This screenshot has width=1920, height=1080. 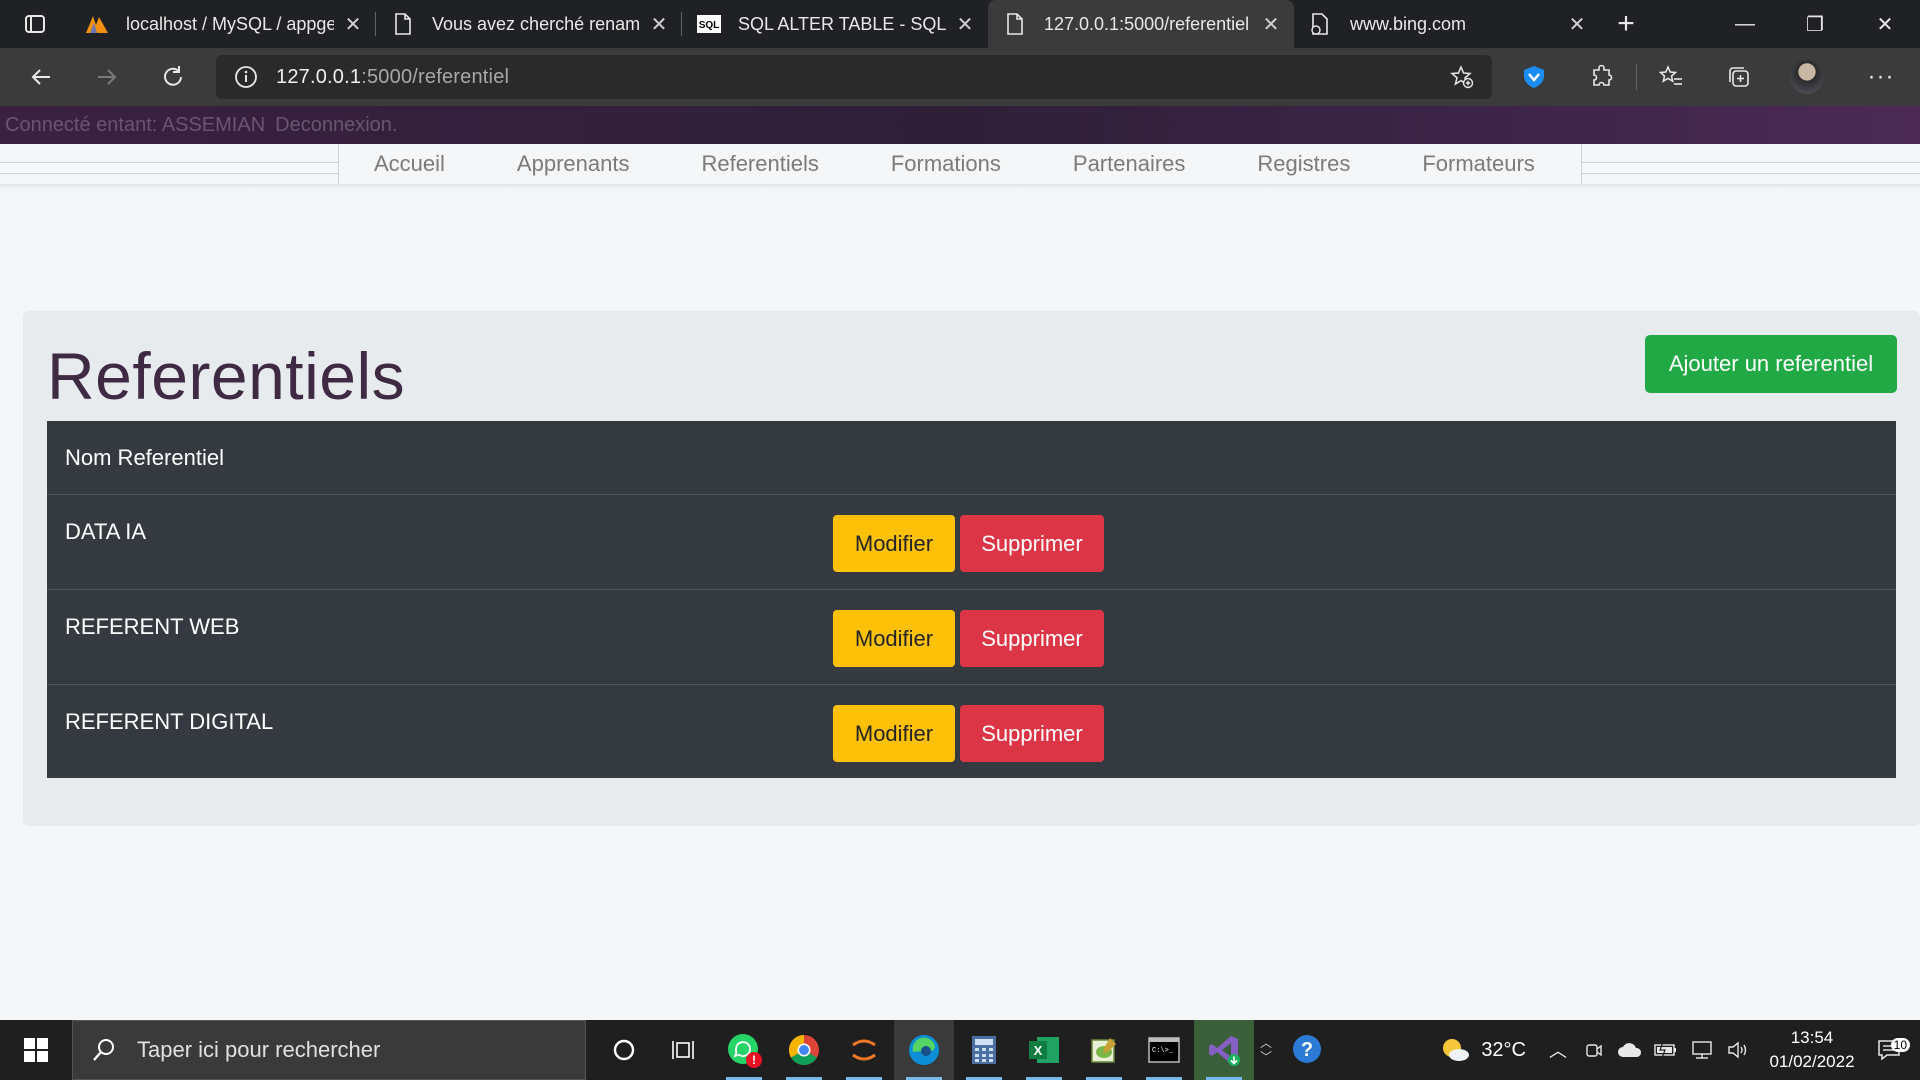 I want to click on nav-shadow, so click(x=960, y=187).